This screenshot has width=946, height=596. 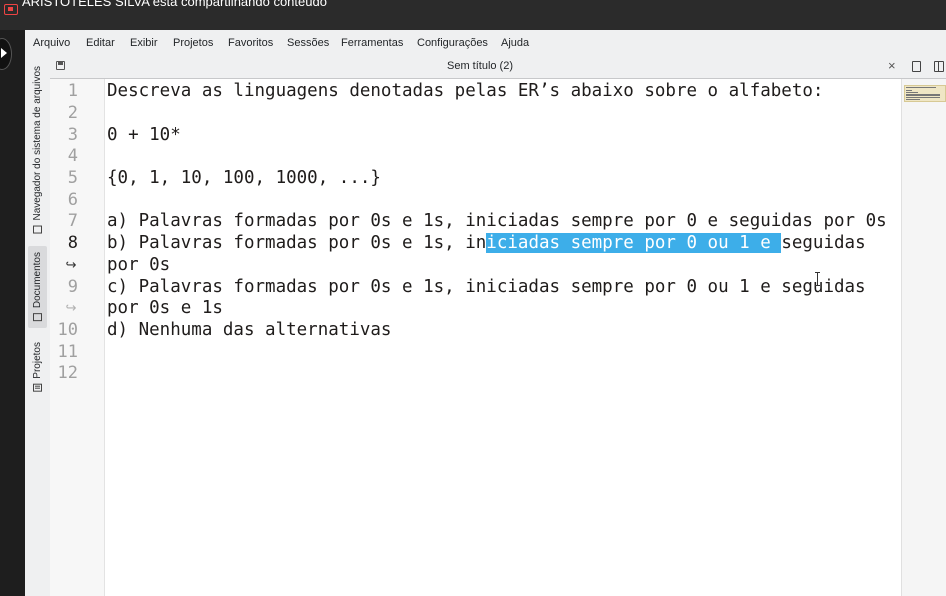 I want to click on new-document-icon, so click(x=916, y=66).